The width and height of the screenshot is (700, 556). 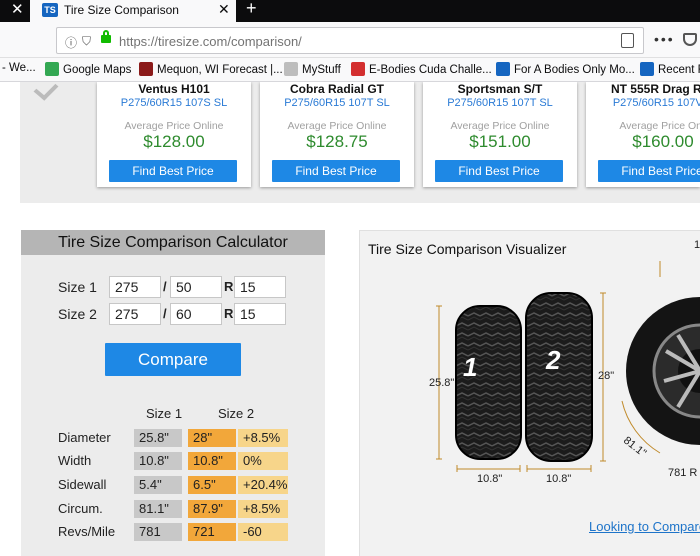 I want to click on url-text: https://tiresize.com/comparison/, so click(x=210, y=41).